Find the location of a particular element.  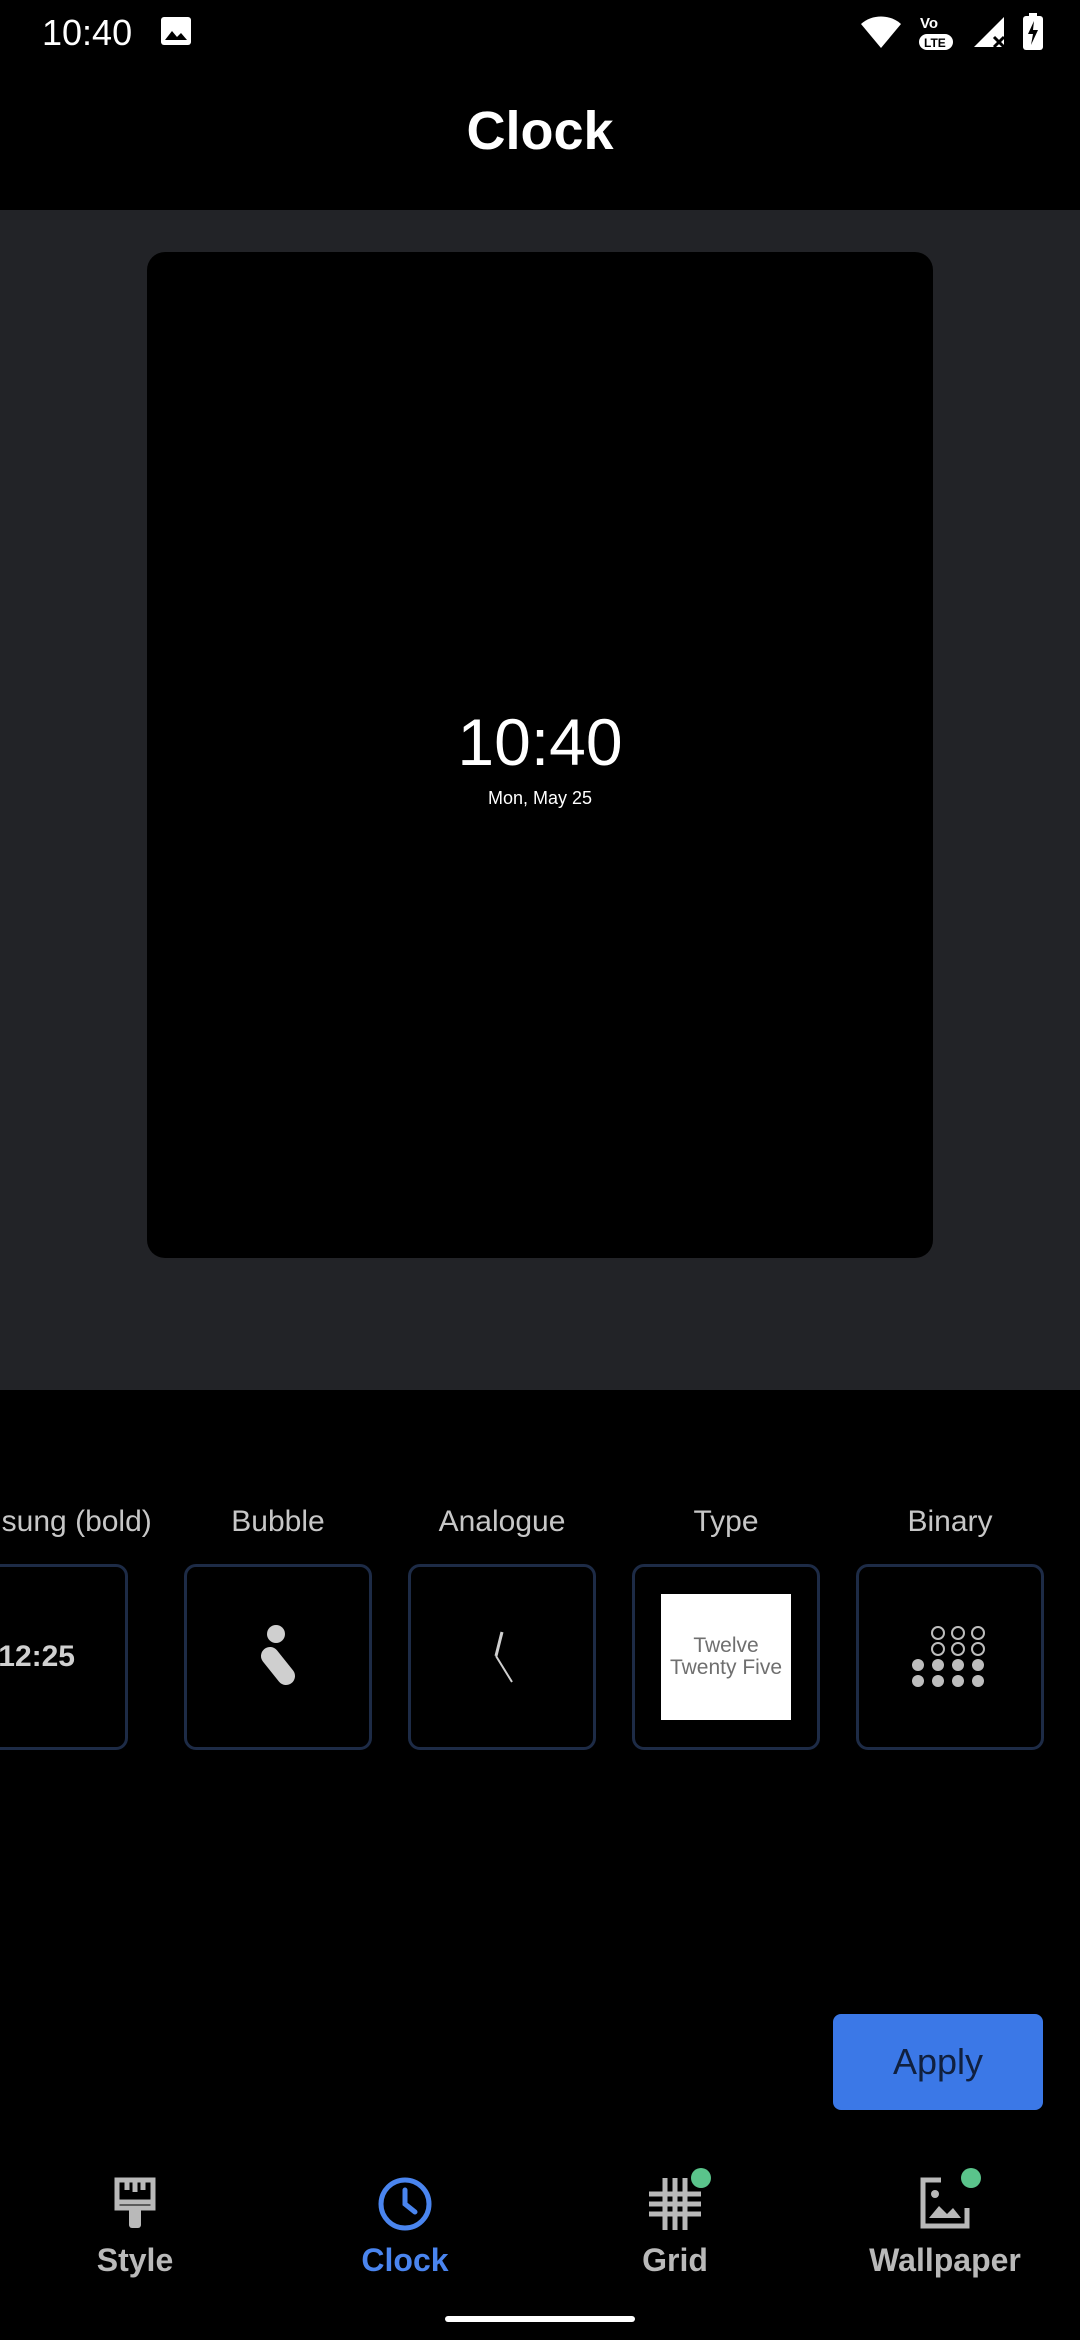

clock-option-type: Type Twelve Twenty Five is located at coordinates (726, 1625).